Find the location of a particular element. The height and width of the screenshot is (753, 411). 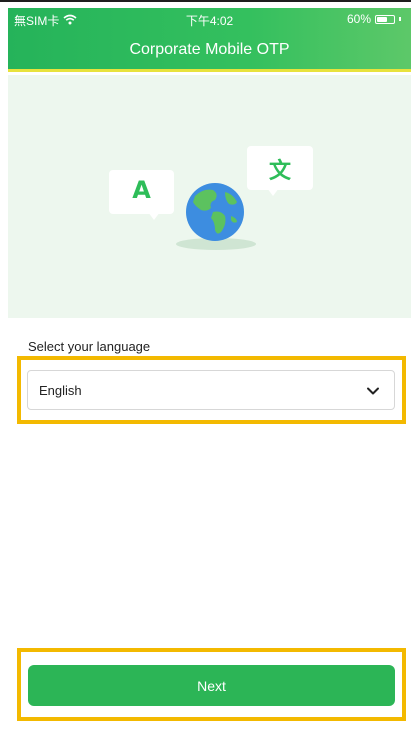

next-highlight-frame is located at coordinates (211, 684).